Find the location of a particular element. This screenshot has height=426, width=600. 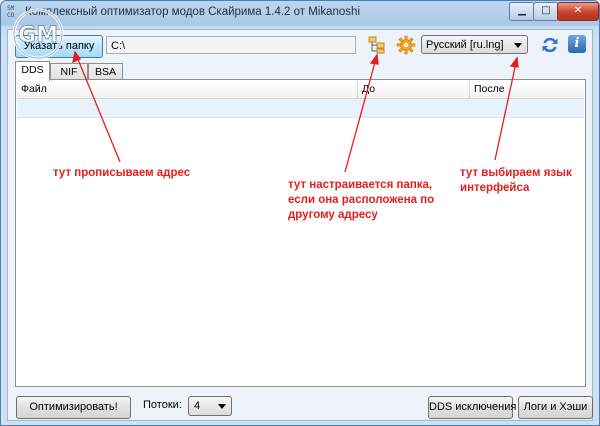

tab-dds: DDS is located at coordinates (32, 71).